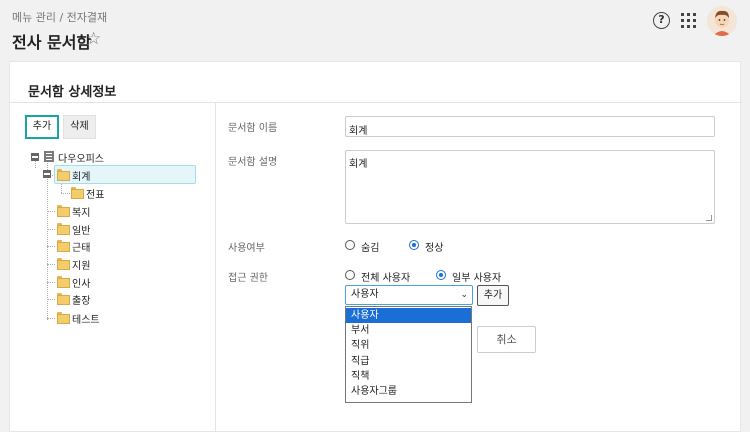  I want to click on page-title: 전사 문서함, so click(52, 42).